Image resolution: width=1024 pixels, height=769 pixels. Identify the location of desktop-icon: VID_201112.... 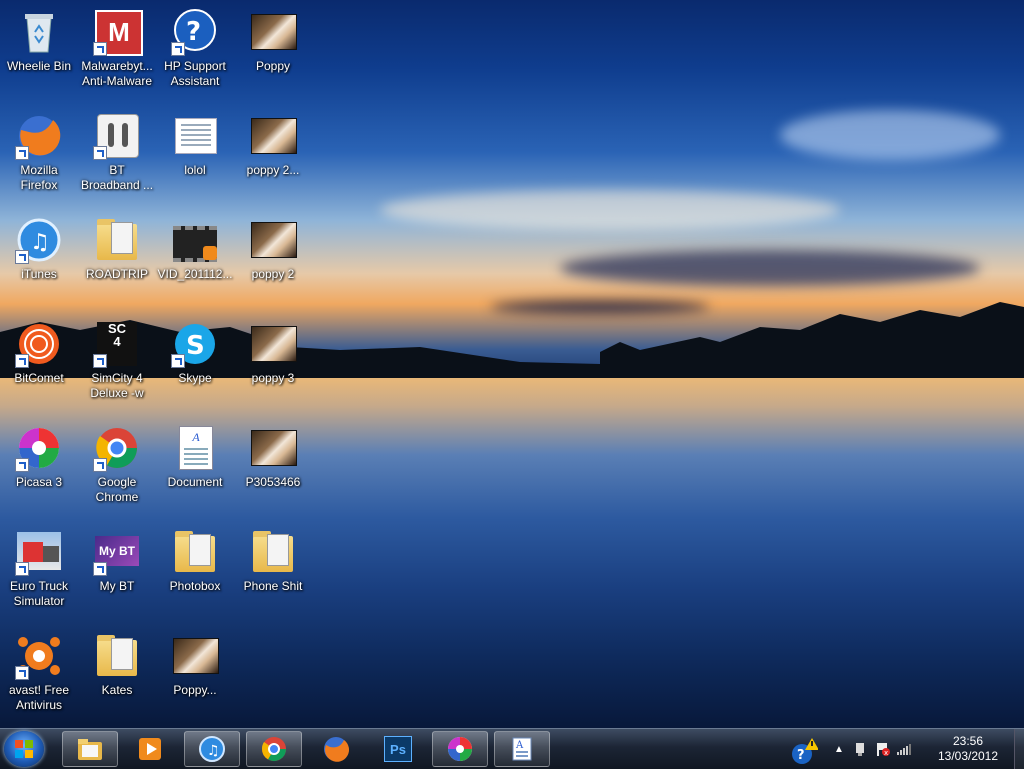
(195, 249).